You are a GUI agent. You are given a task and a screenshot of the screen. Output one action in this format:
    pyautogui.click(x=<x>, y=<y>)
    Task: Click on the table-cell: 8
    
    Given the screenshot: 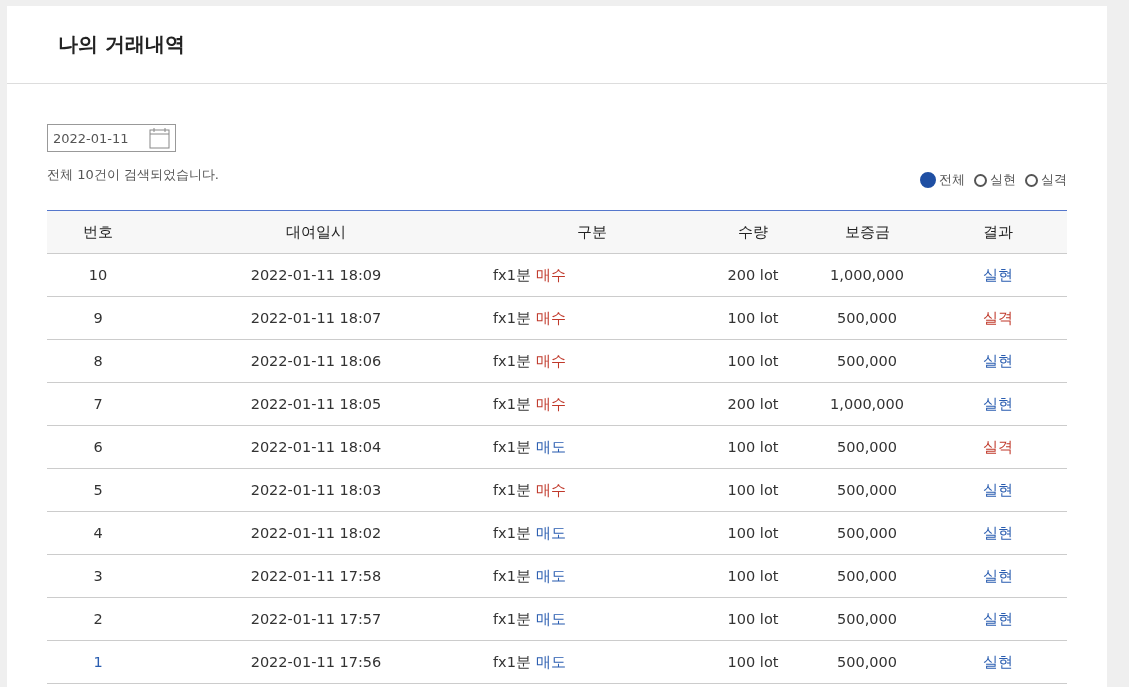 What is the action you would take?
    pyautogui.click(x=98, y=361)
    